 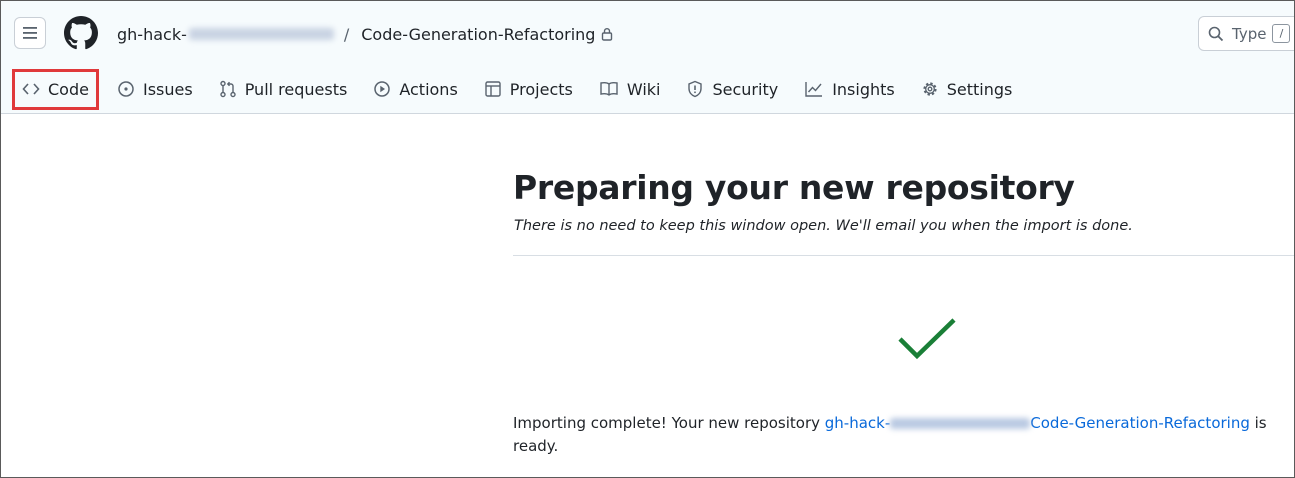 What do you see at coordinates (1140, 423) in the screenshot?
I see `repo-link-suffix: Code-Generation-Refactoring` at bounding box center [1140, 423].